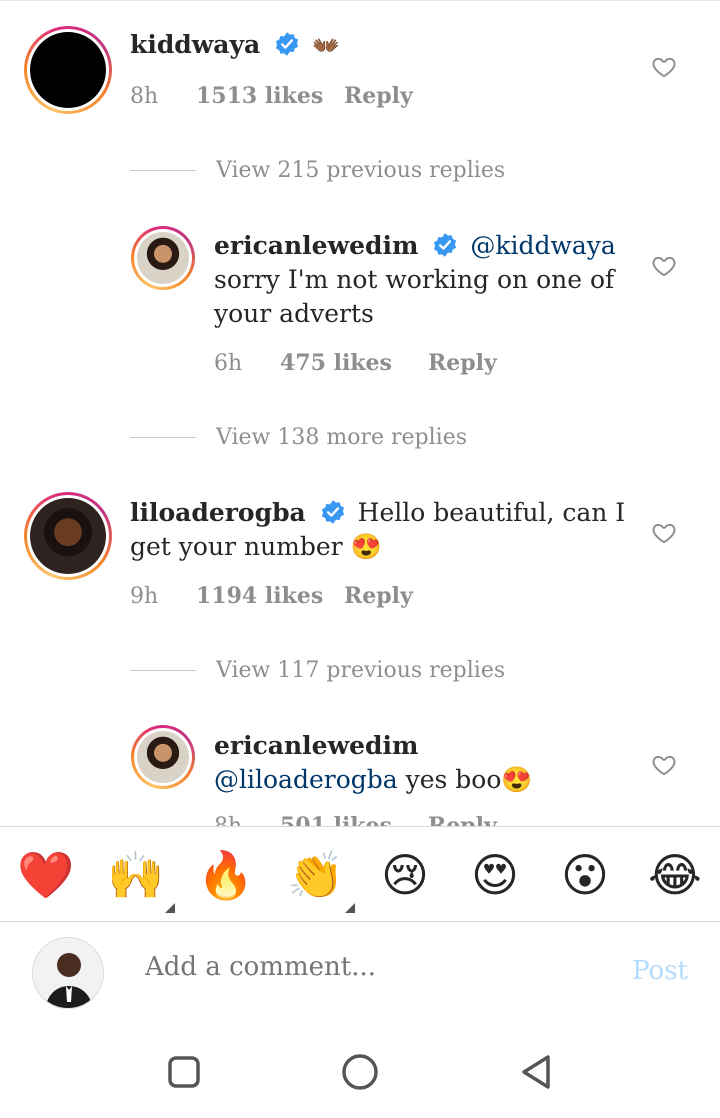 The image size is (720, 1118). I want to click on comment-meta: 8h 1513 likes Reply, so click(271, 96).